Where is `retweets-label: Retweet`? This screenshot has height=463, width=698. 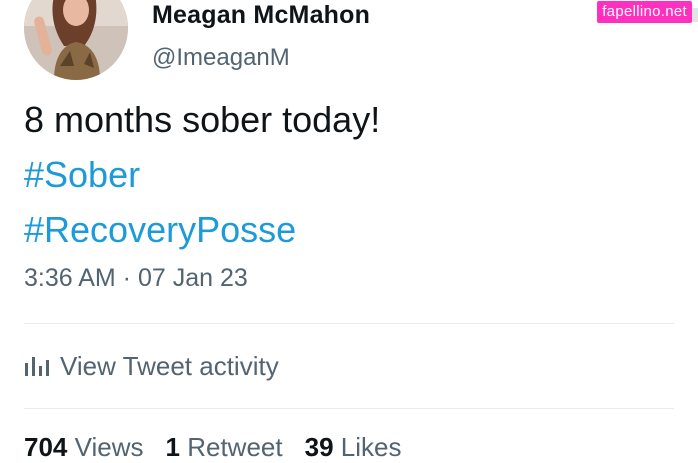 retweets-label: Retweet is located at coordinates (235, 447).